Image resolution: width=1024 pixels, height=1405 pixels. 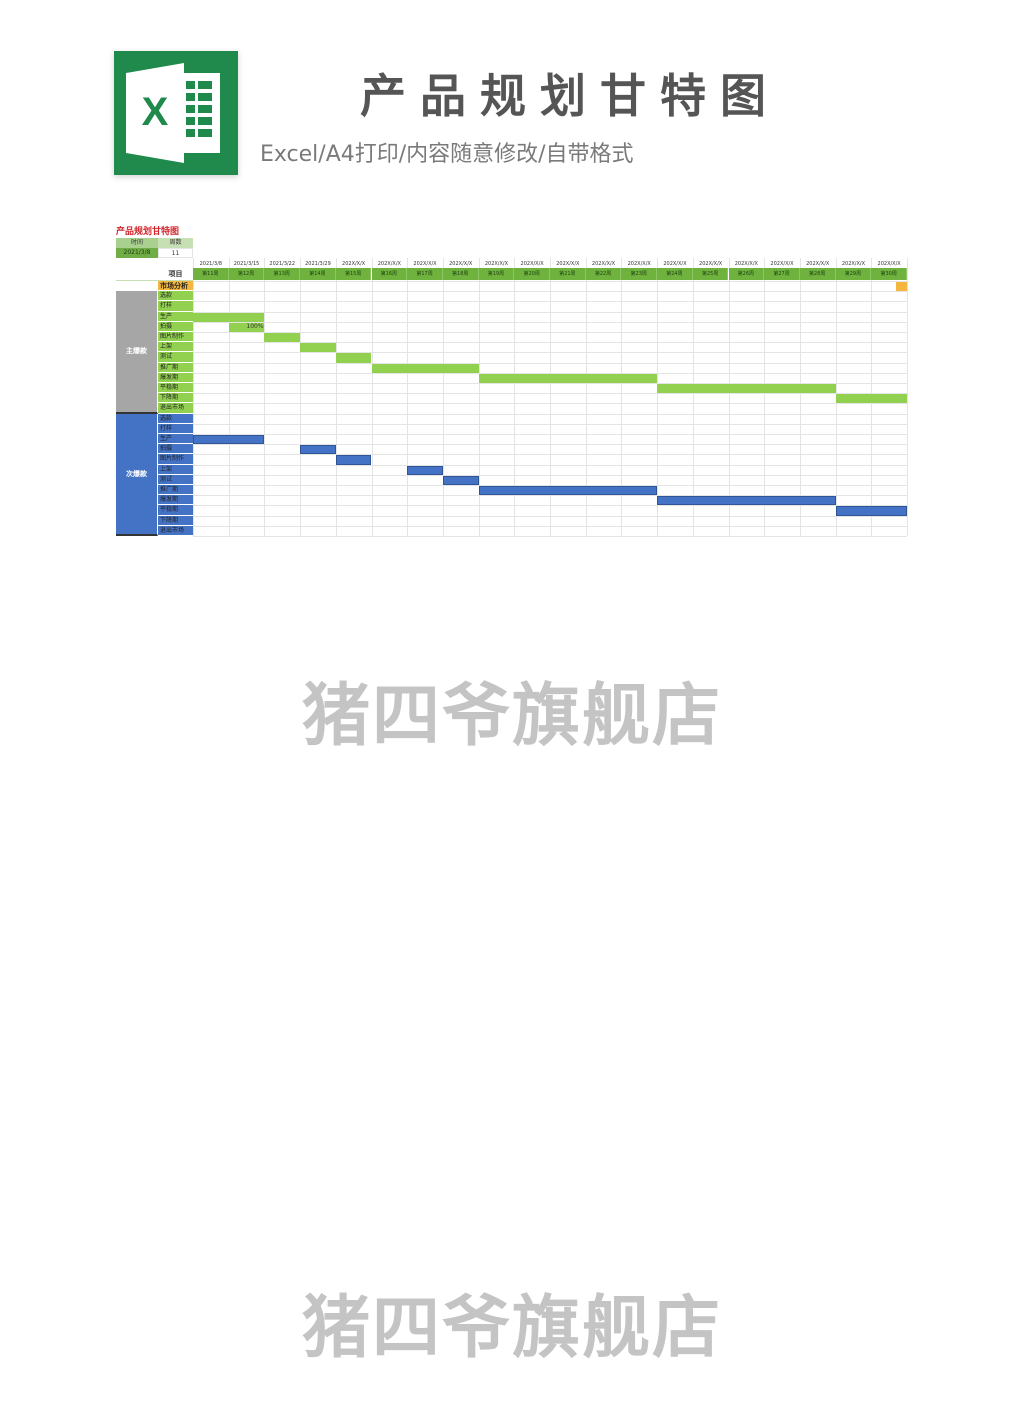 I want to click on week-header-cell: 第21周, so click(x=568, y=274).